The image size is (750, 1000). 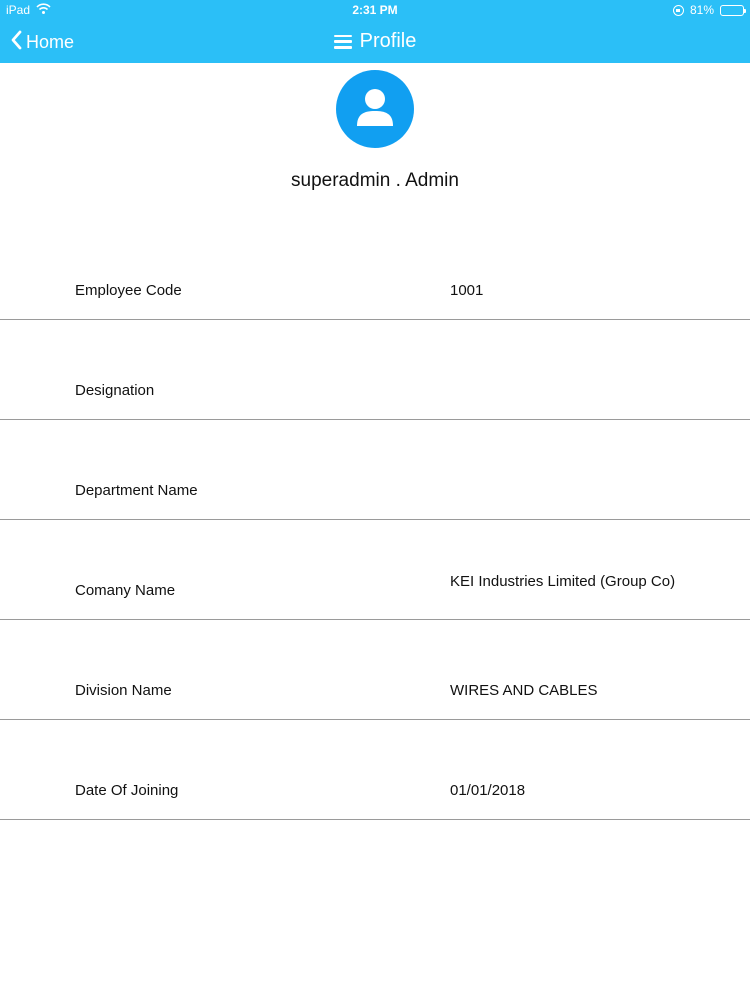 I want to click on avatar, so click(x=375, y=109).